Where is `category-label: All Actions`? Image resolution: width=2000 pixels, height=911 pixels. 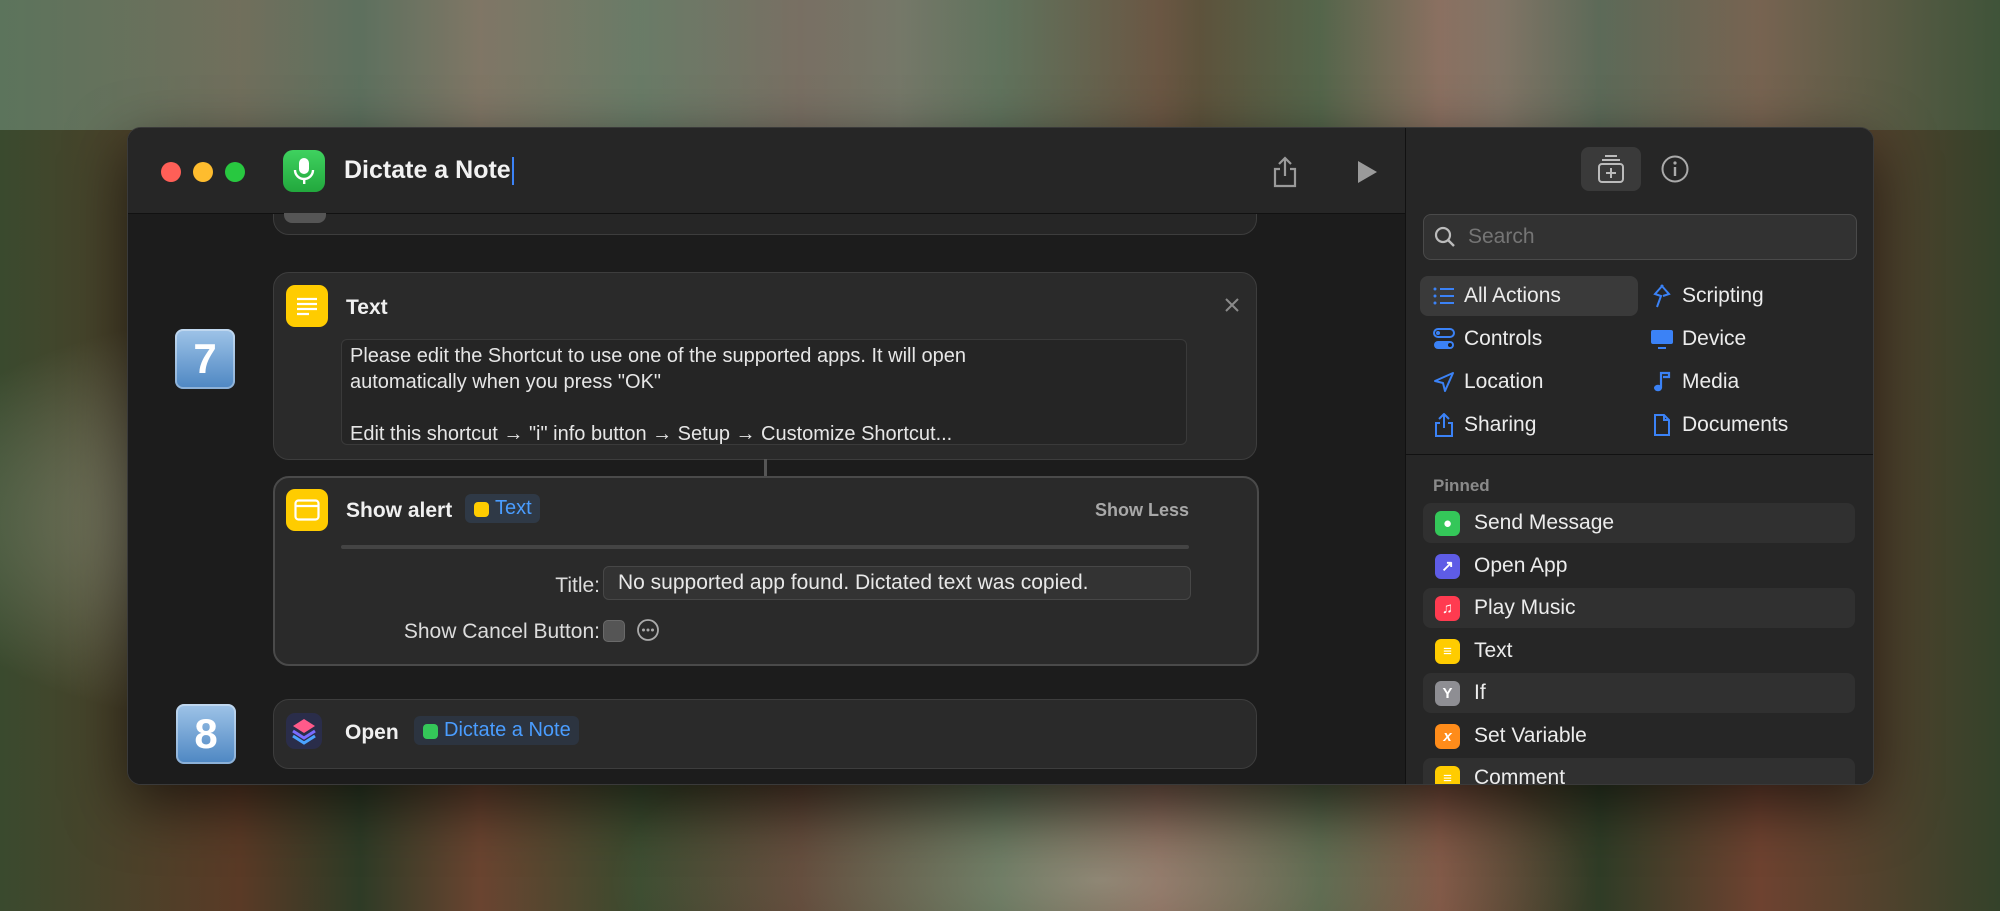 category-label: All Actions is located at coordinates (1512, 295).